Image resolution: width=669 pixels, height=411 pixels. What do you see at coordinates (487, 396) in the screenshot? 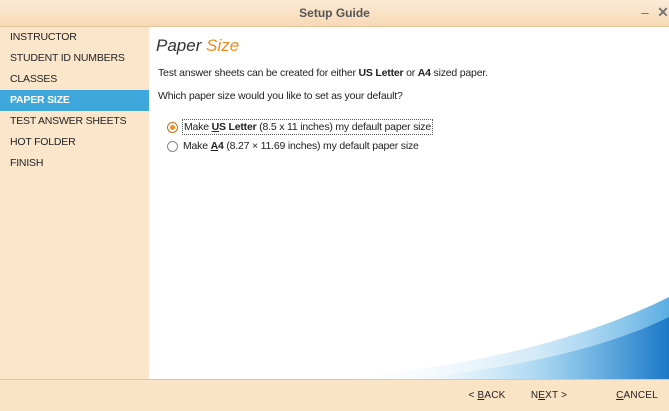
I see `back-button: < BACK` at bounding box center [487, 396].